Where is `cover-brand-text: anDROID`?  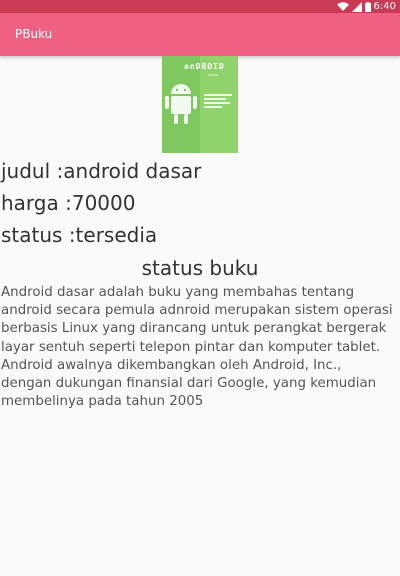
cover-brand-text: anDROID is located at coordinates (204, 66).